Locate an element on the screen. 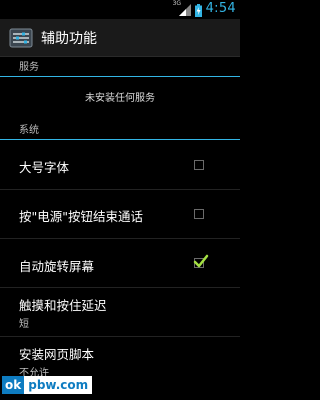  section-label: 服务 is located at coordinates (29, 67).